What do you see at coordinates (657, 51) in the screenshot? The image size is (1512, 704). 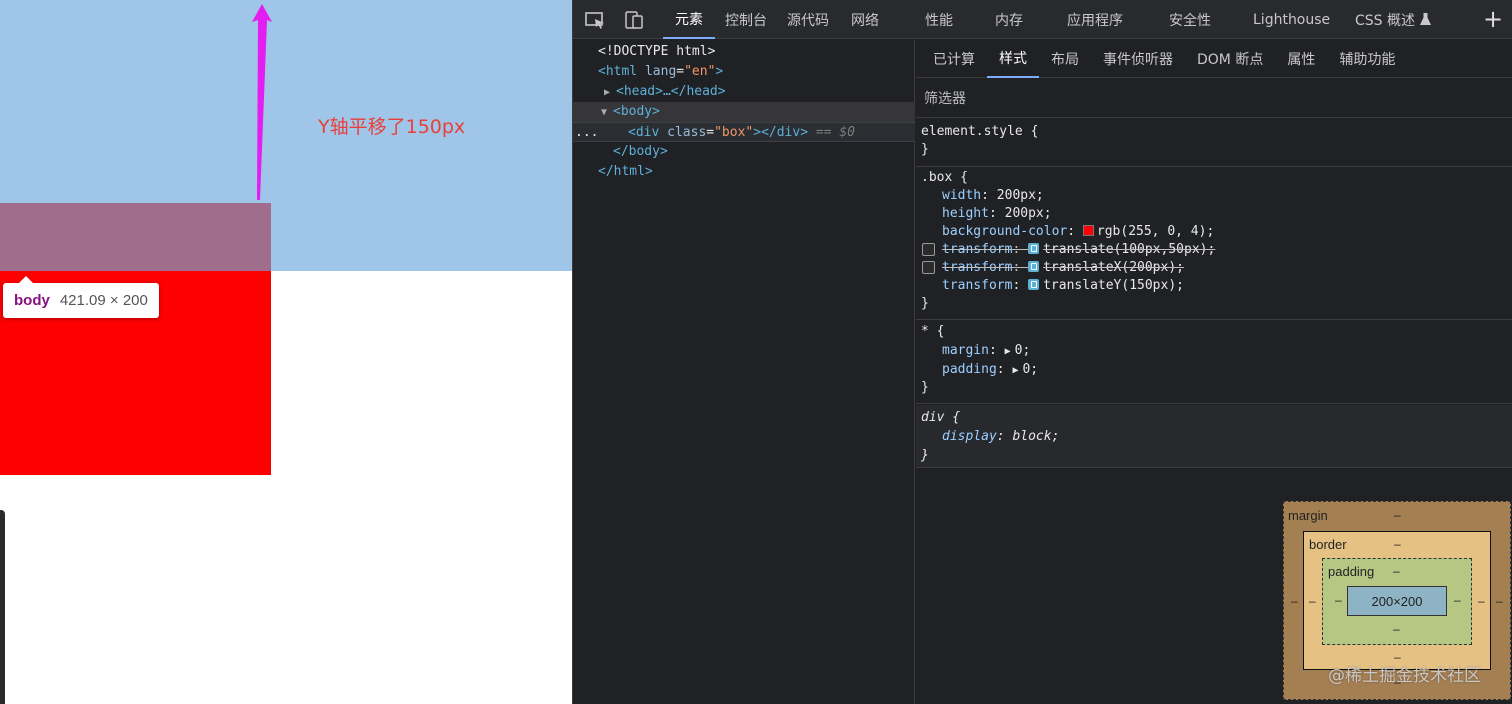 I see `doctype-text: <!DOCTYPE html>` at bounding box center [657, 51].